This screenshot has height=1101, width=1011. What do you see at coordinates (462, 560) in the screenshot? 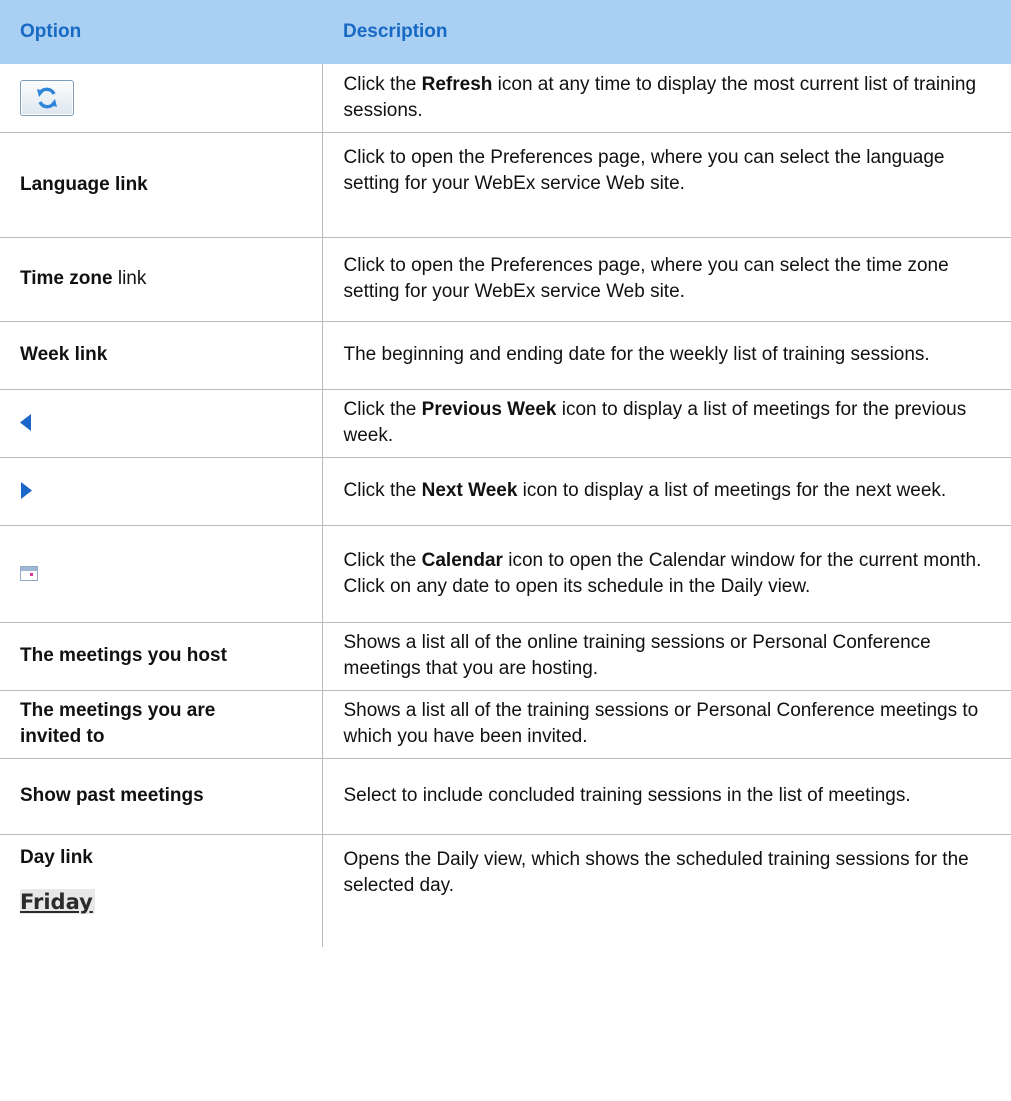
I see `description-keyword: Calendar` at bounding box center [462, 560].